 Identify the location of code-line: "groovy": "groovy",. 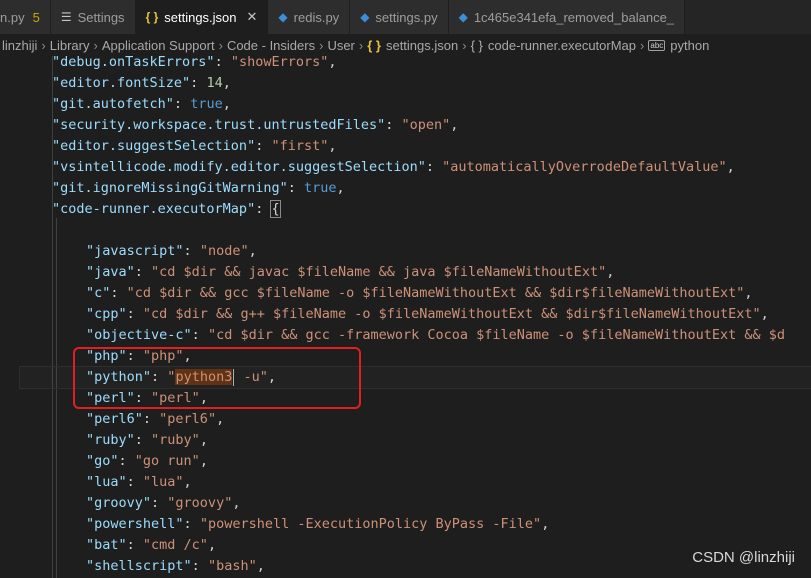
(163, 503).